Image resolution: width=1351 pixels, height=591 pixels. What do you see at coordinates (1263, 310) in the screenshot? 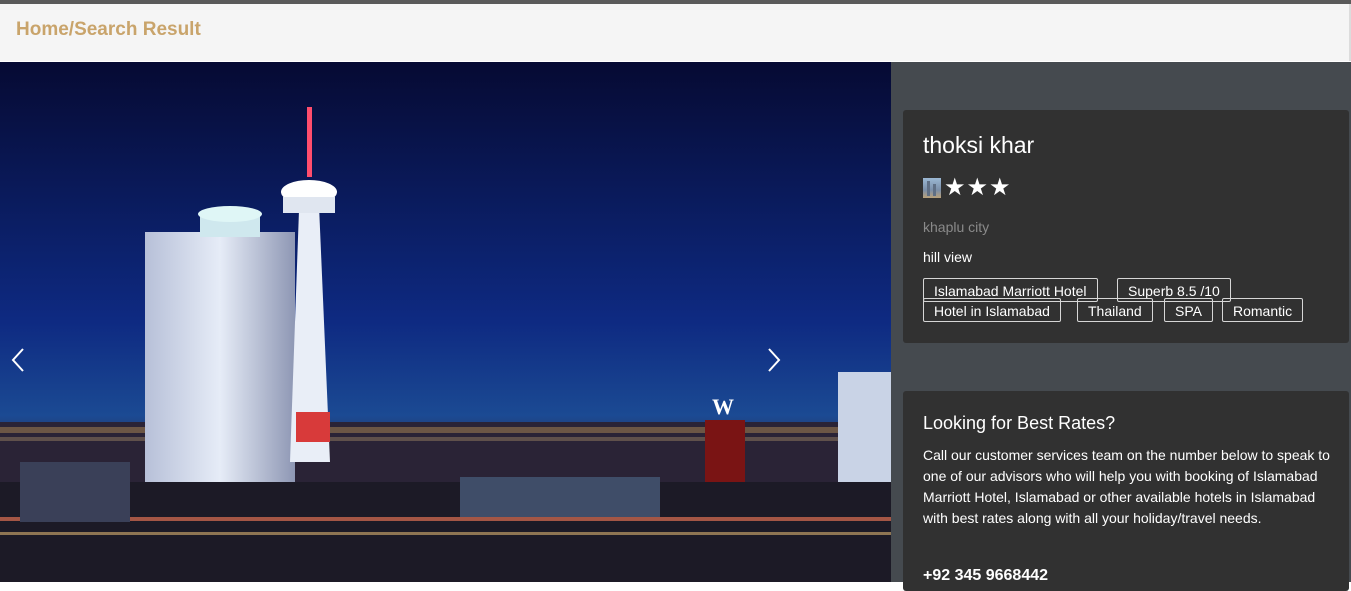
I see `tag: Romantic` at bounding box center [1263, 310].